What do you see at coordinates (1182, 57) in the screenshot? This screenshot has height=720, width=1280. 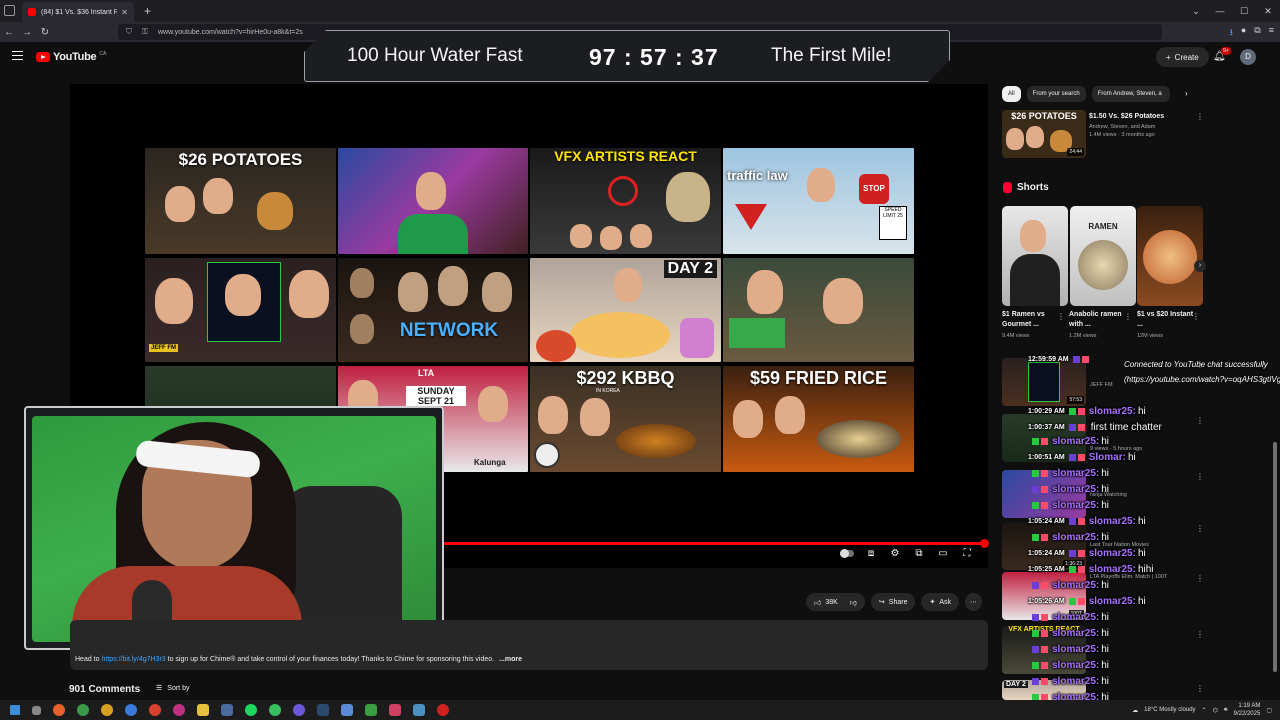 I see `create-button: + Create` at bounding box center [1182, 57].